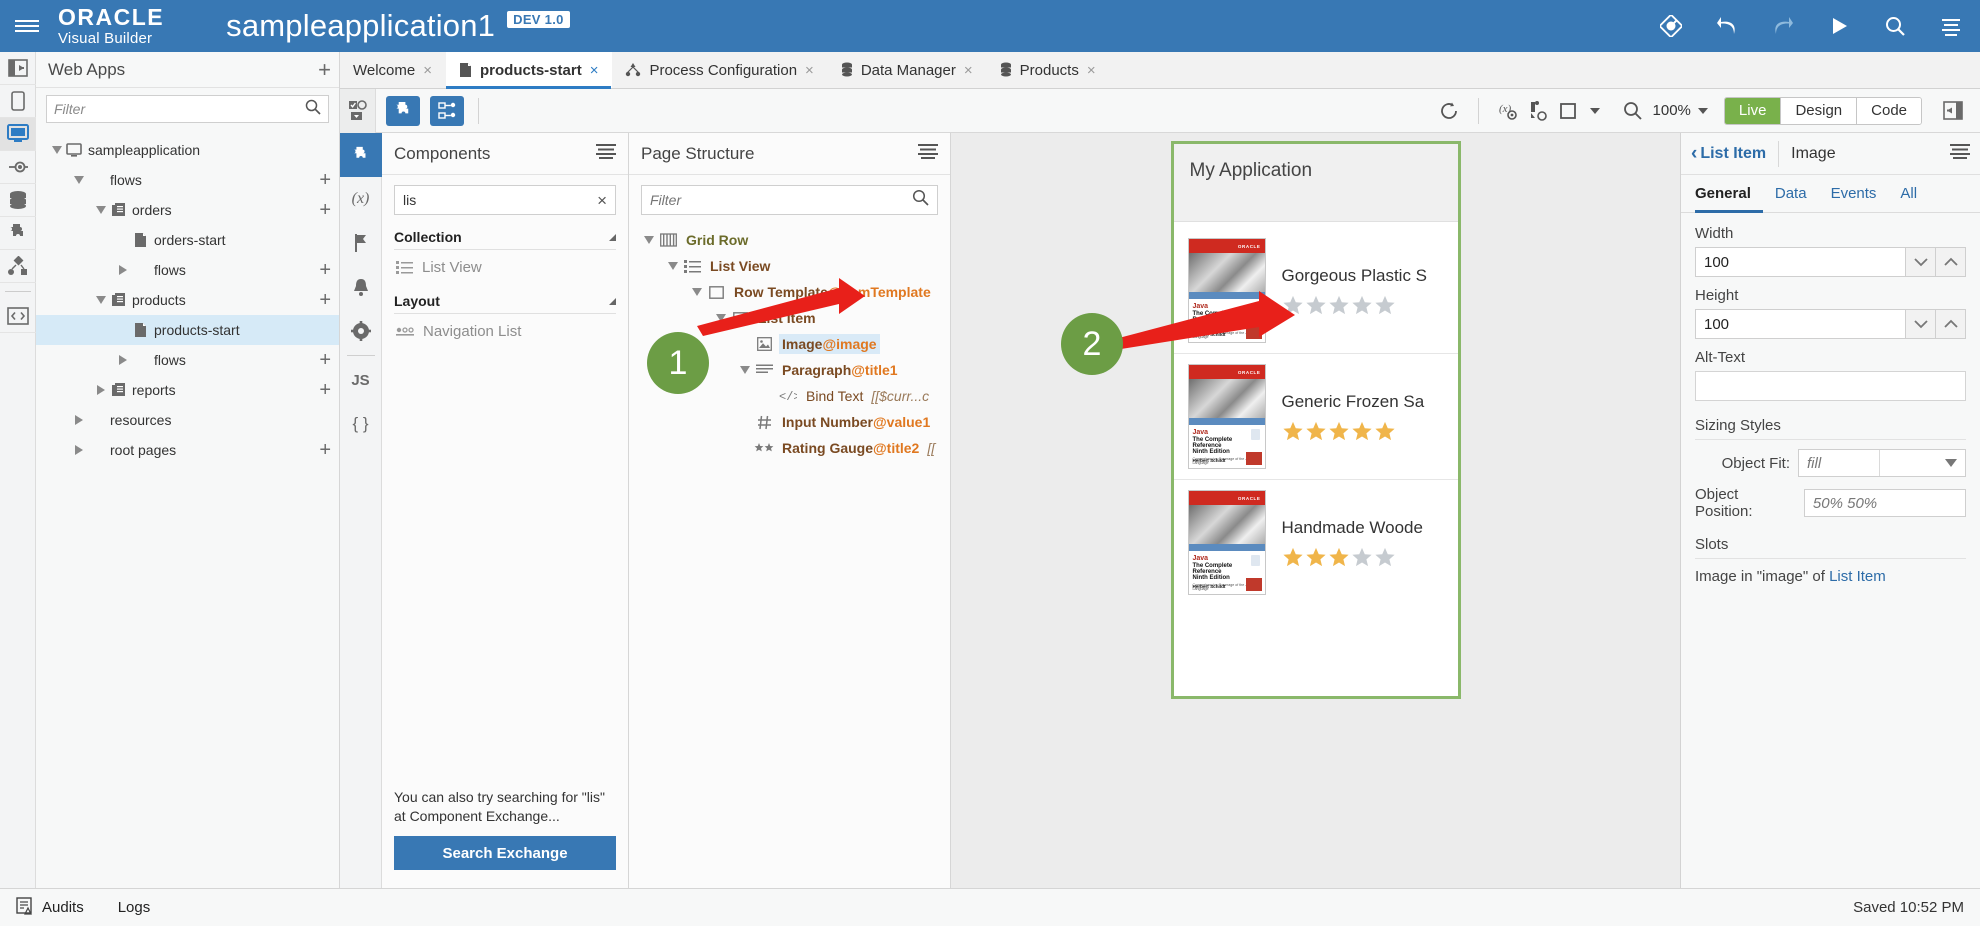 The image size is (1980, 926). What do you see at coordinates (1888, 110) in the screenshot?
I see `mode-code-button: Code` at bounding box center [1888, 110].